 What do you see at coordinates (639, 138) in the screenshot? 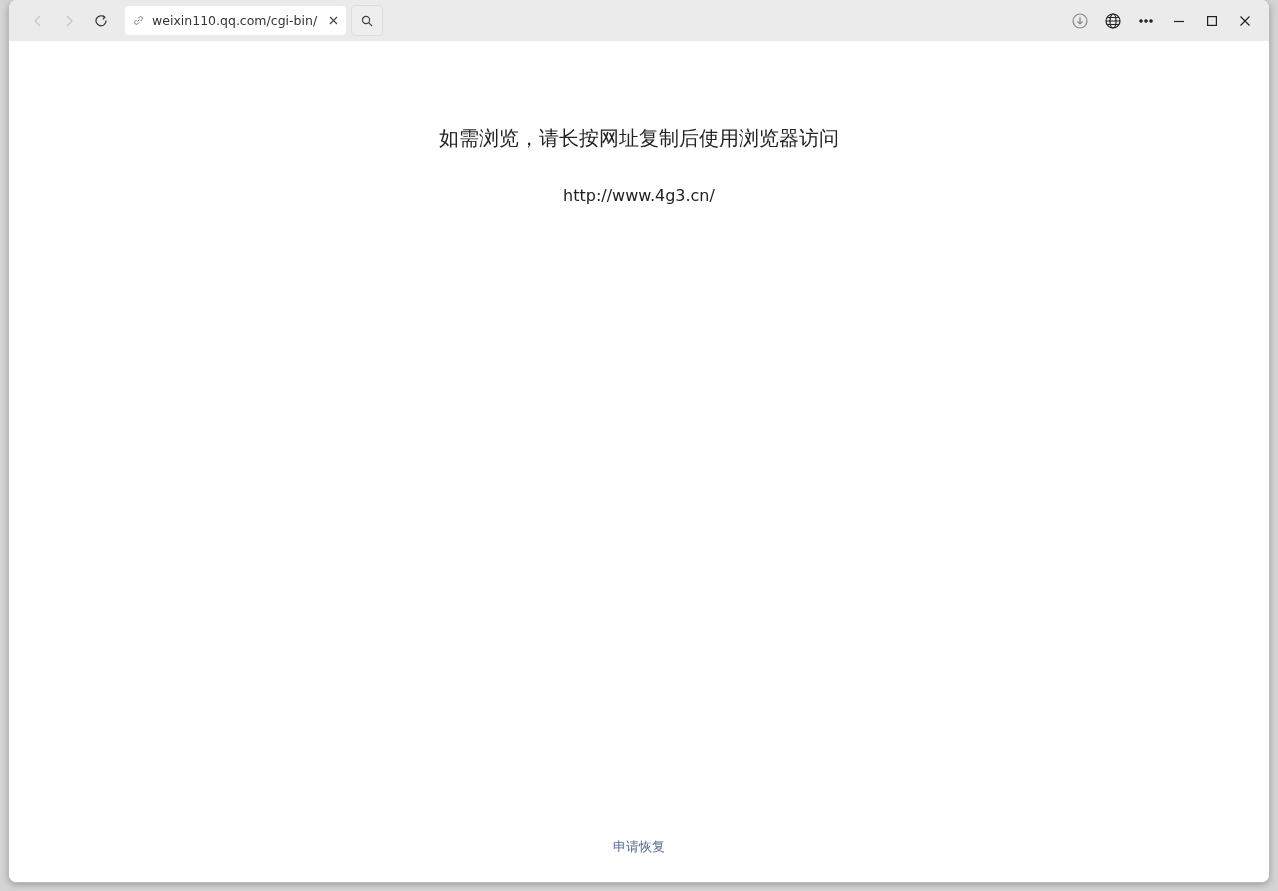
I see `message-text: 如需浏览，请长按网址复制后使用浏览器访问` at bounding box center [639, 138].